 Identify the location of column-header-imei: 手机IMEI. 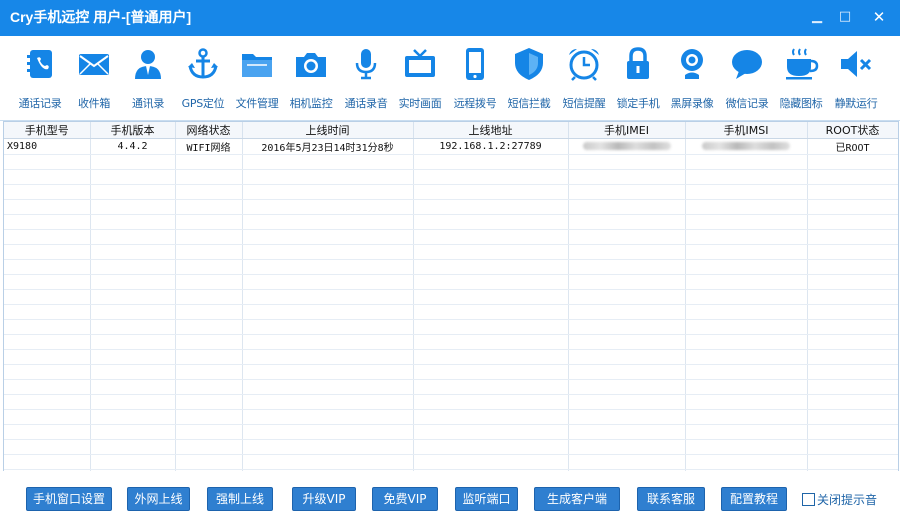
(627, 130).